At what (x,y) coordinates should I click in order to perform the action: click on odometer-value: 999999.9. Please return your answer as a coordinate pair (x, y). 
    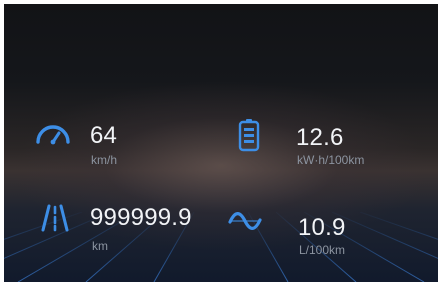
    Looking at the image, I should click on (141, 217).